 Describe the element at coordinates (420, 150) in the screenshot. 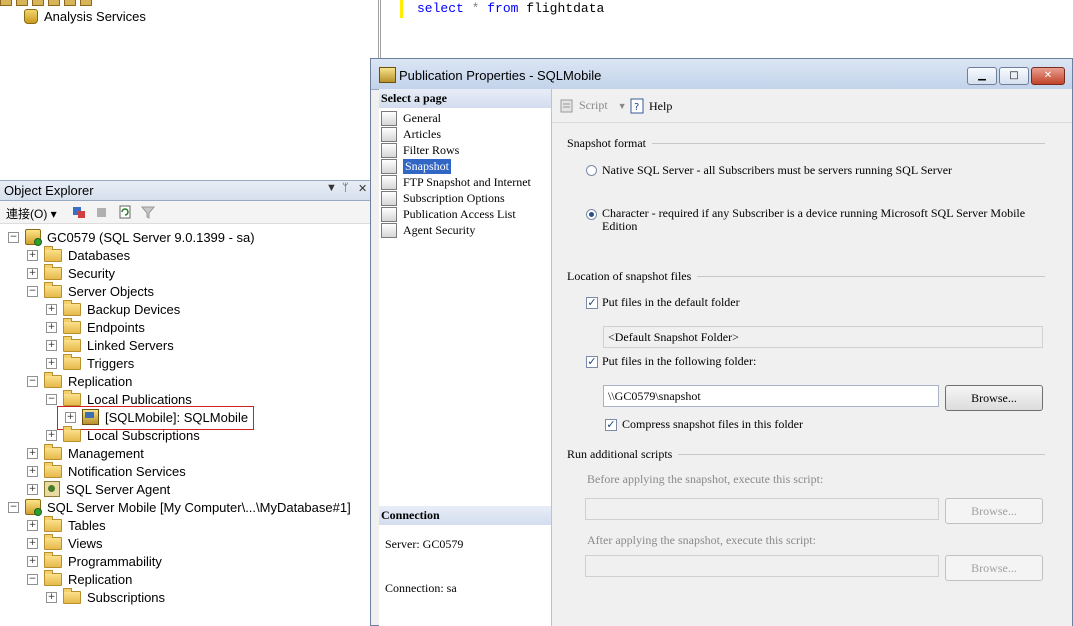

I see `page-filter-rows: Filter Rows` at that location.